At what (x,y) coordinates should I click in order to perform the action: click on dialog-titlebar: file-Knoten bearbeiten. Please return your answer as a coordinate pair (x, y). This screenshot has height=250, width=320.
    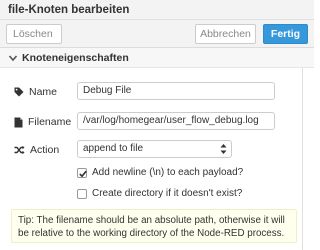
    Looking at the image, I should click on (157, 10).